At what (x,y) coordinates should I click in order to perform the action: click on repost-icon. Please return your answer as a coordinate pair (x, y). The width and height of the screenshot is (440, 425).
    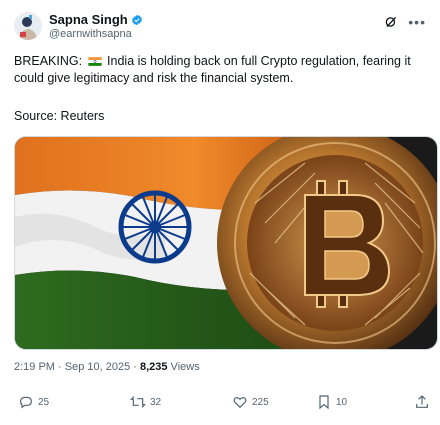
    Looking at the image, I should click on (138, 402).